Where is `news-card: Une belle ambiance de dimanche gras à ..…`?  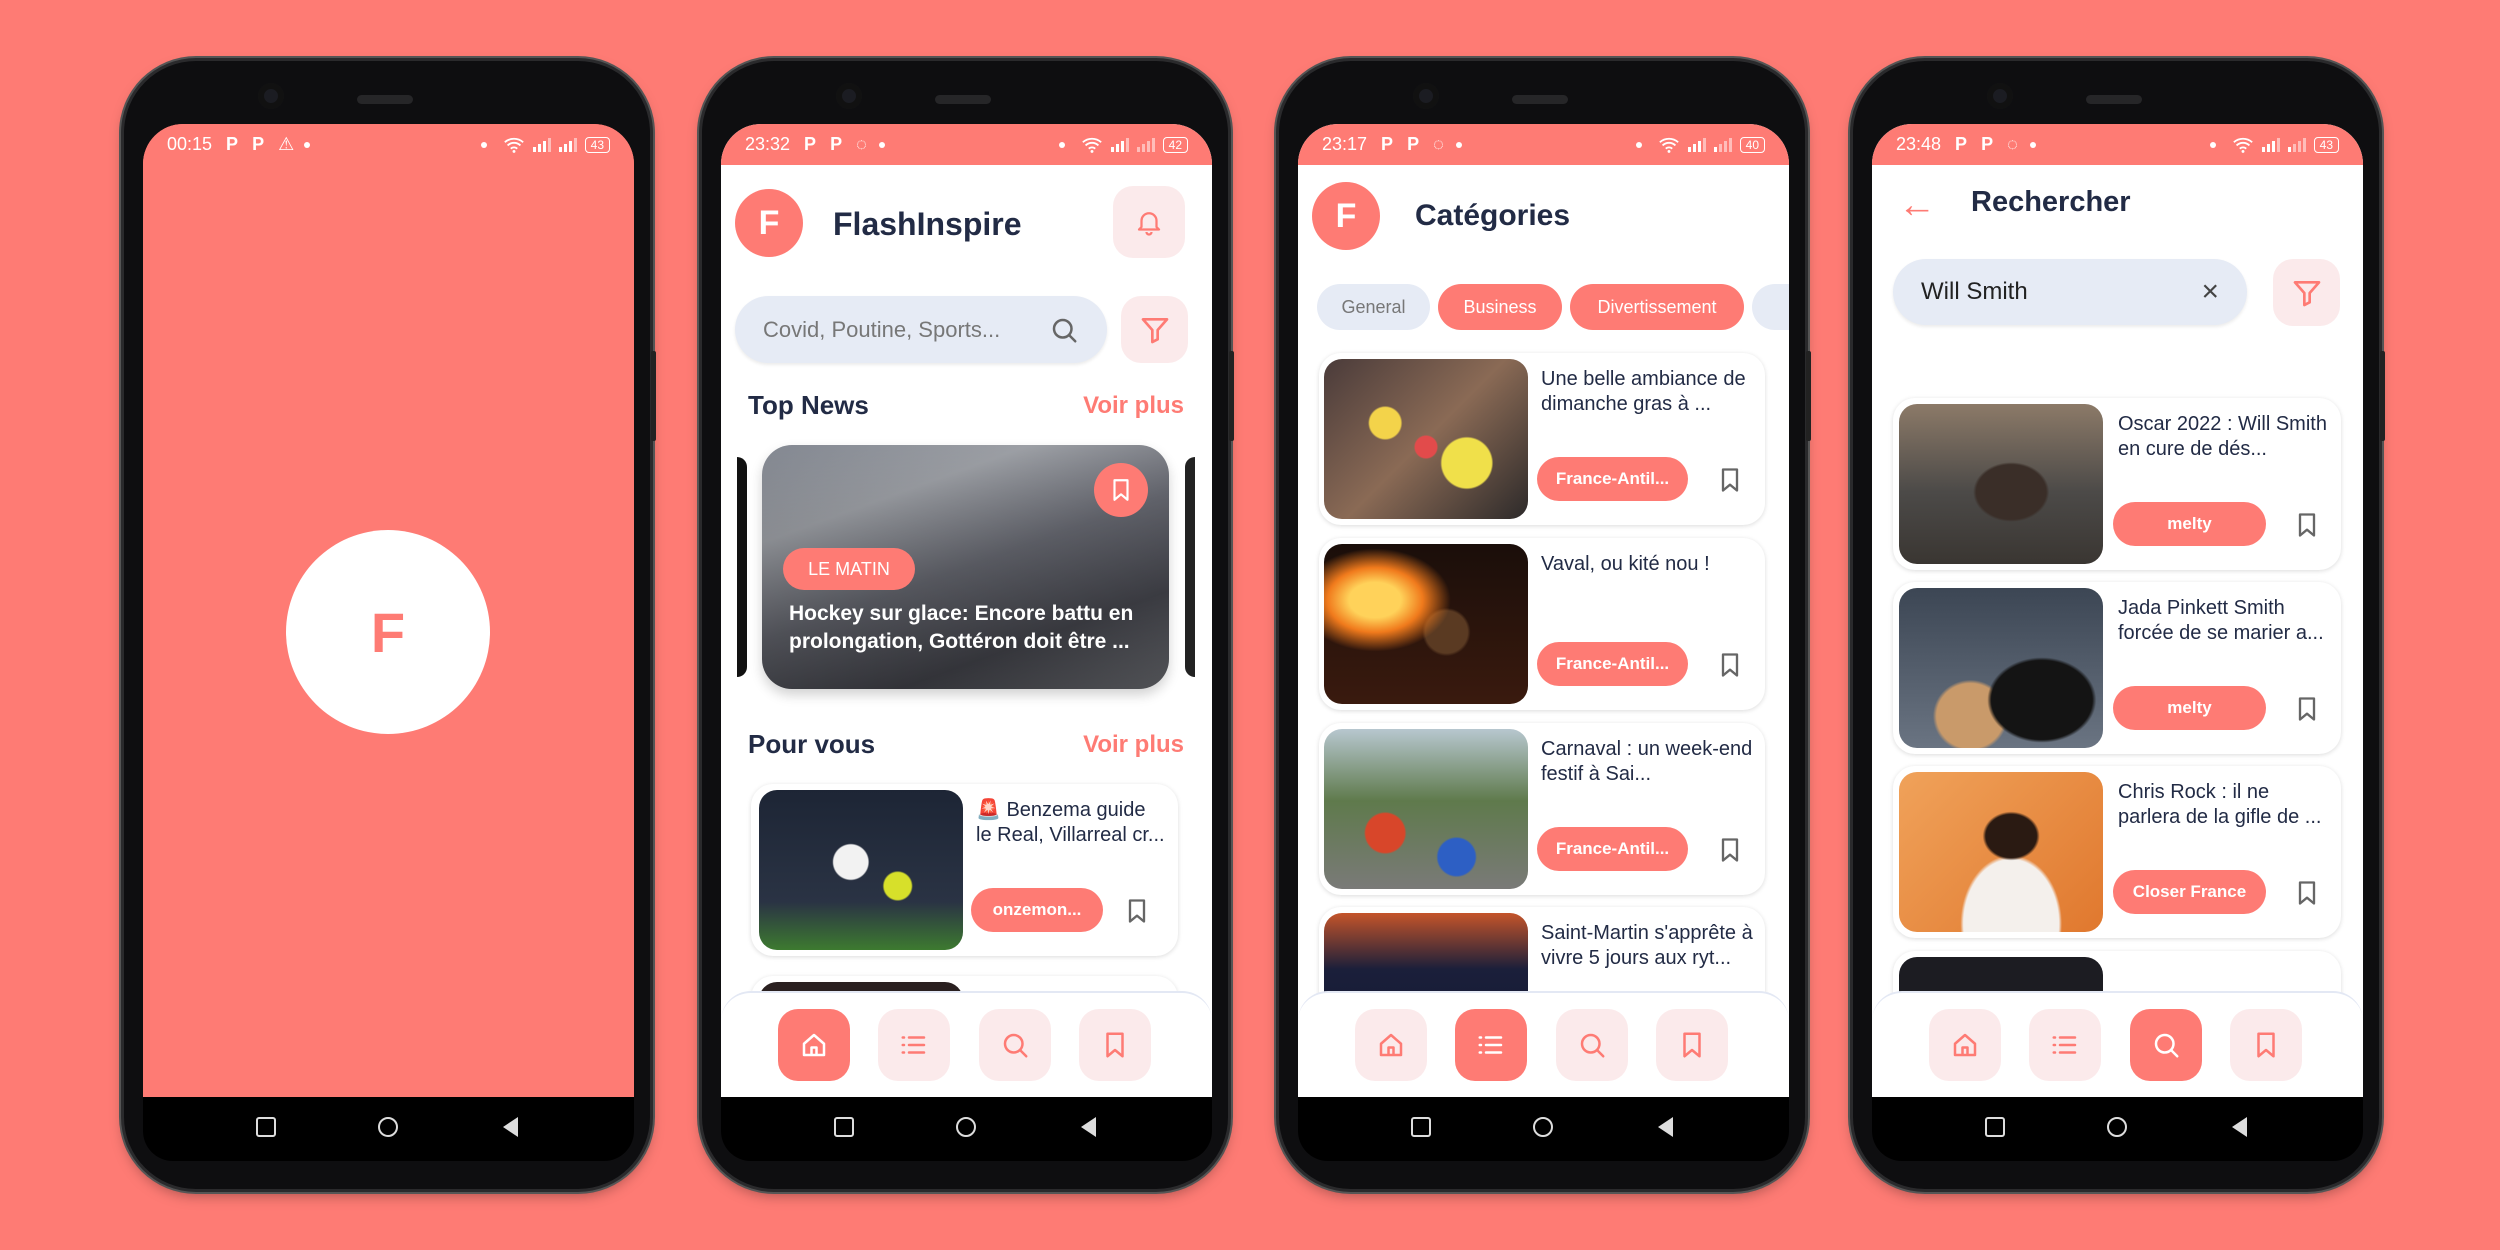 news-card: Une belle ambiance de dimanche gras à ..… is located at coordinates (1542, 439).